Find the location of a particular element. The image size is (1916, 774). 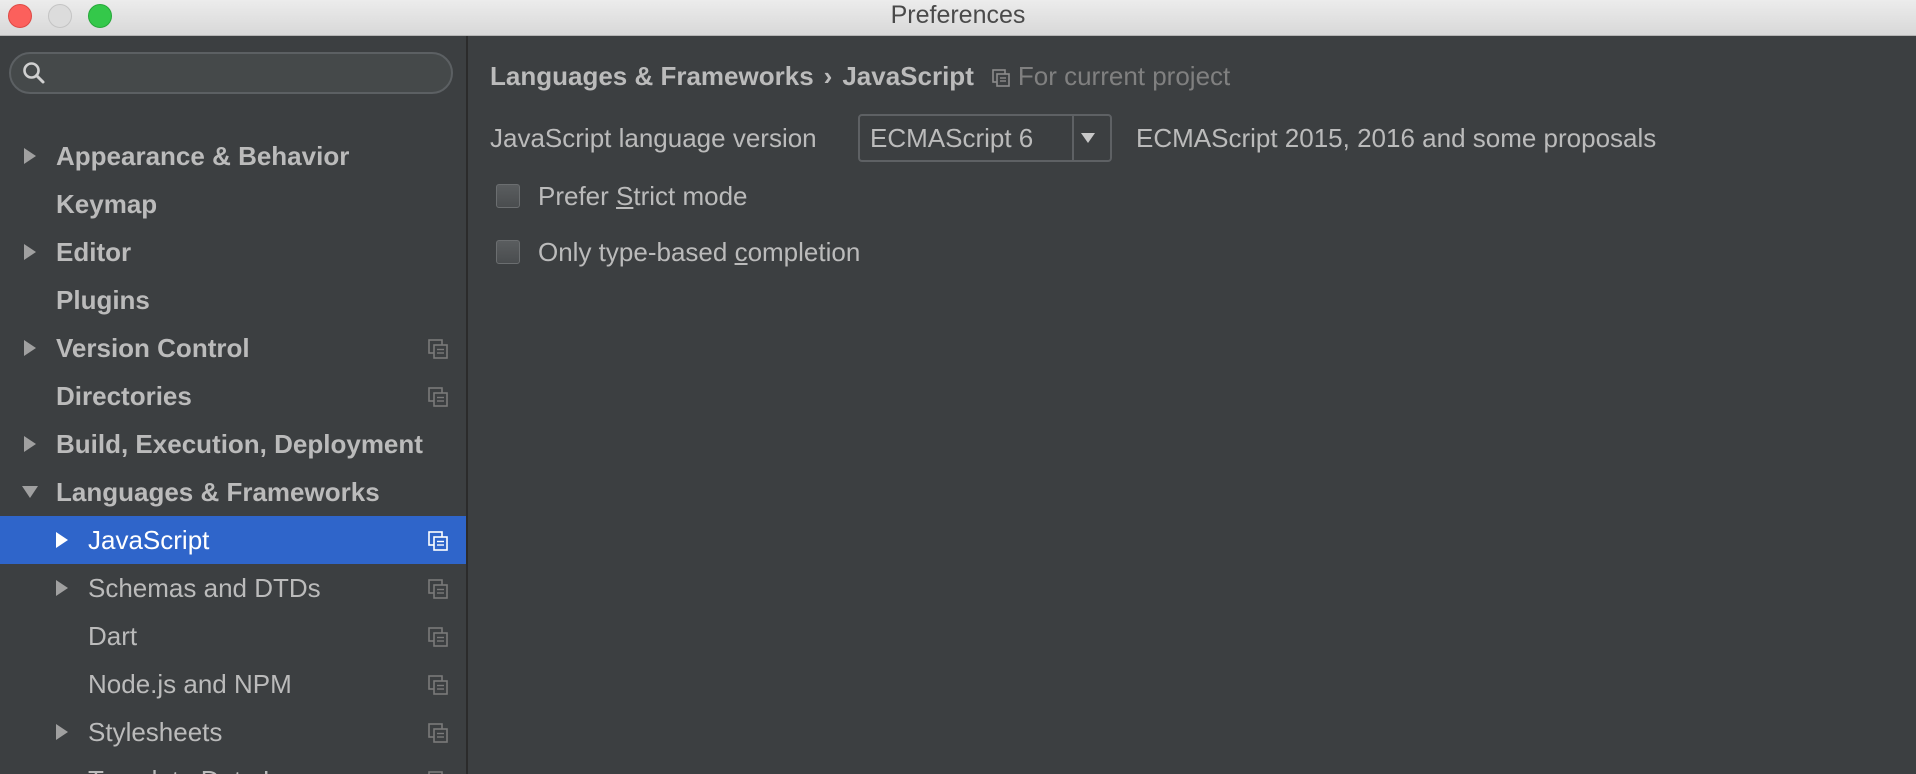

sidebar-item-label: Directories is located at coordinates (124, 396).